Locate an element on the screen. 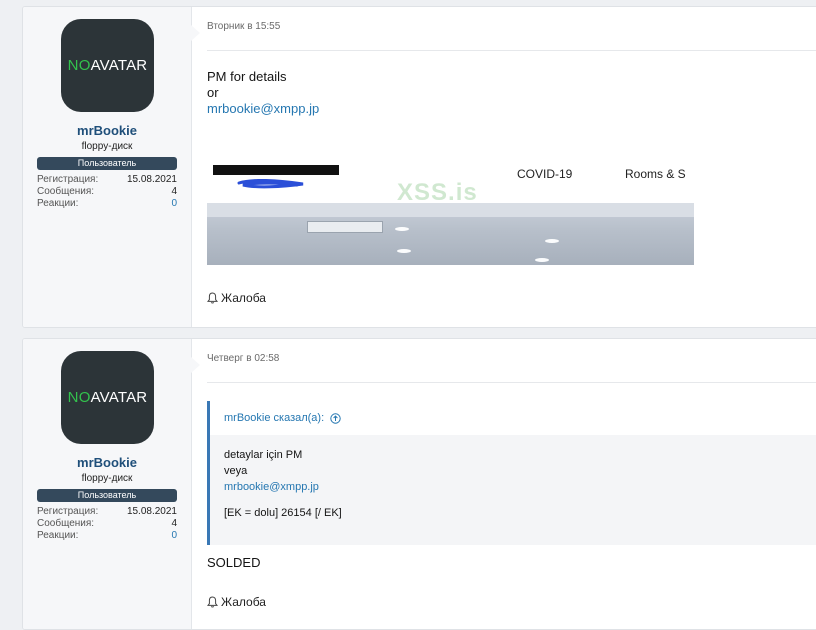  watermark: XSS.is is located at coordinates (437, 192).